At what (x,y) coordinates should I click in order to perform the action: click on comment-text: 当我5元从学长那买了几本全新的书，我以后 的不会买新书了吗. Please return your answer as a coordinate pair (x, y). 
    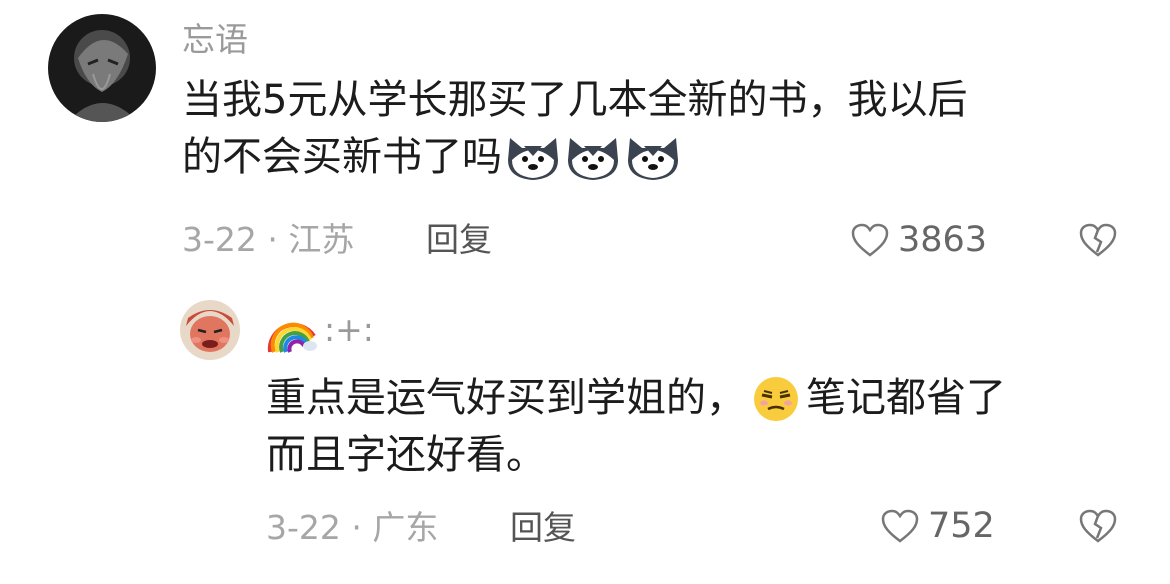
    Looking at the image, I should click on (574, 129).